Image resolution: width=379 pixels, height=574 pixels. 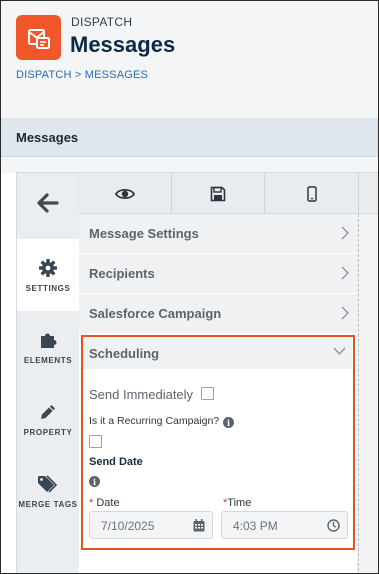 I want to click on rail-item-elements: ELEMENTS, so click(x=48, y=347).